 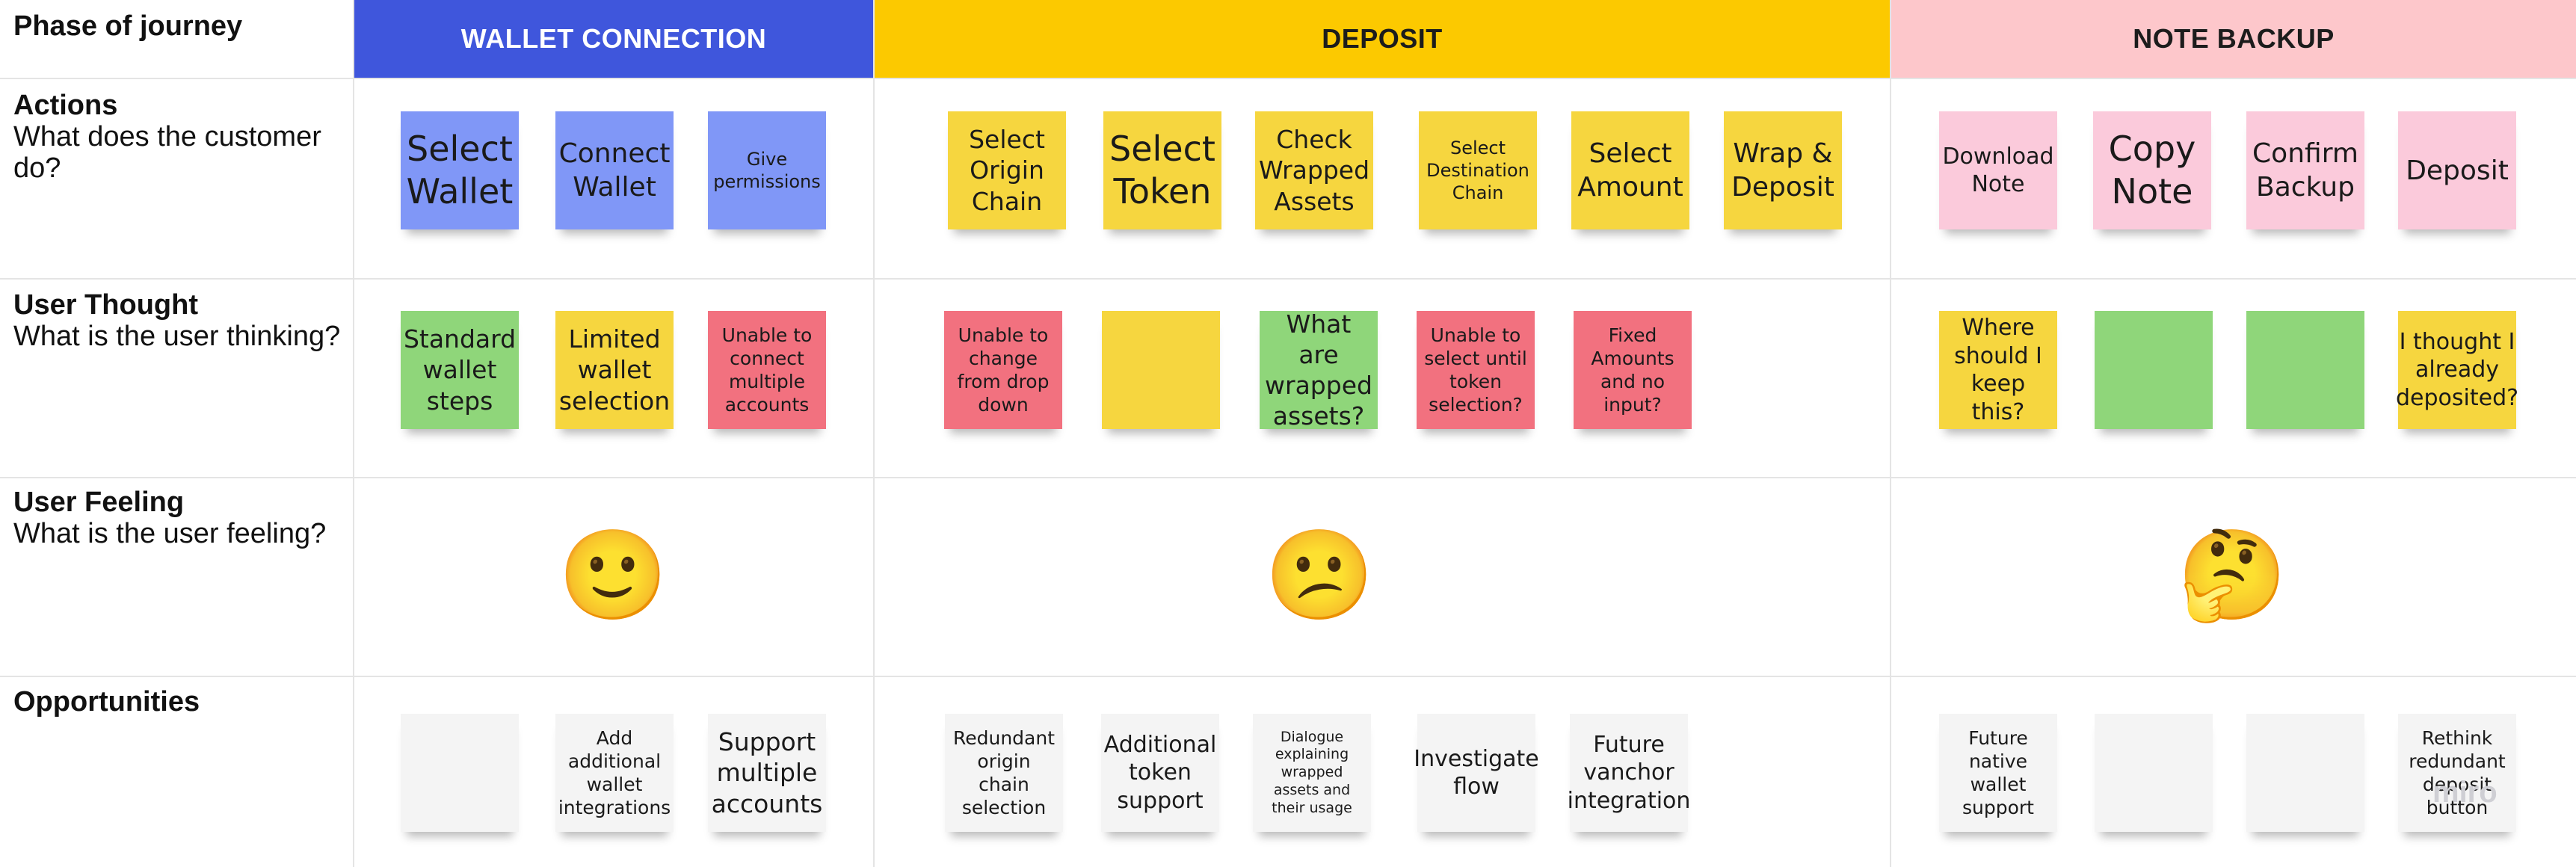 I want to click on sticky-note-thought: Unable to connect multiple accounts, so click(x=767, y=370).